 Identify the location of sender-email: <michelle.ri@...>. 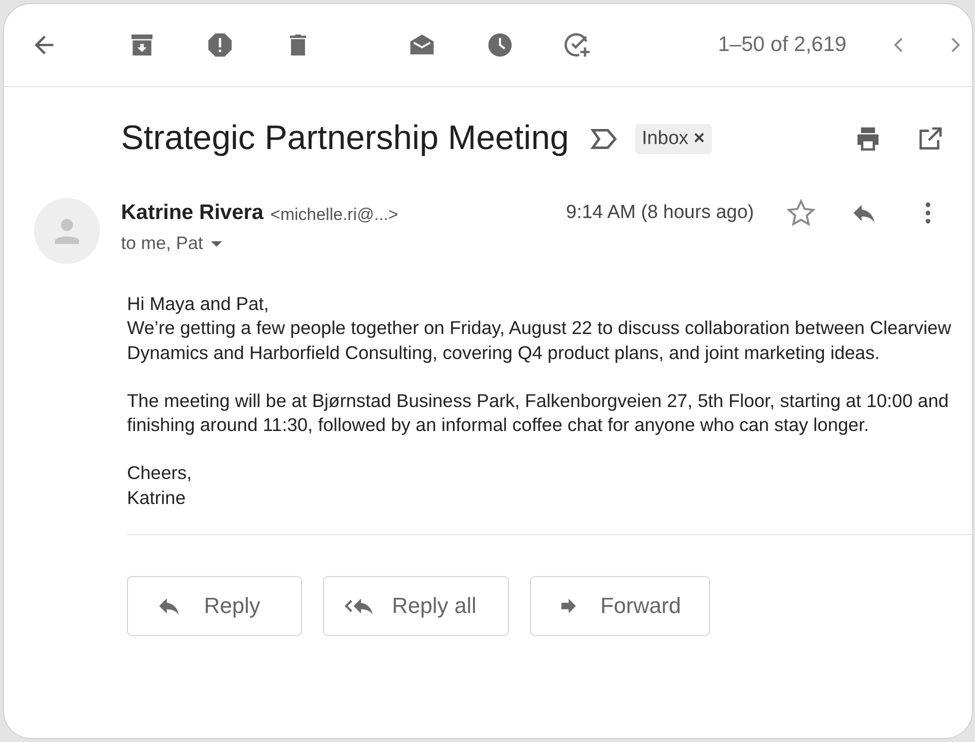
(334, 214).